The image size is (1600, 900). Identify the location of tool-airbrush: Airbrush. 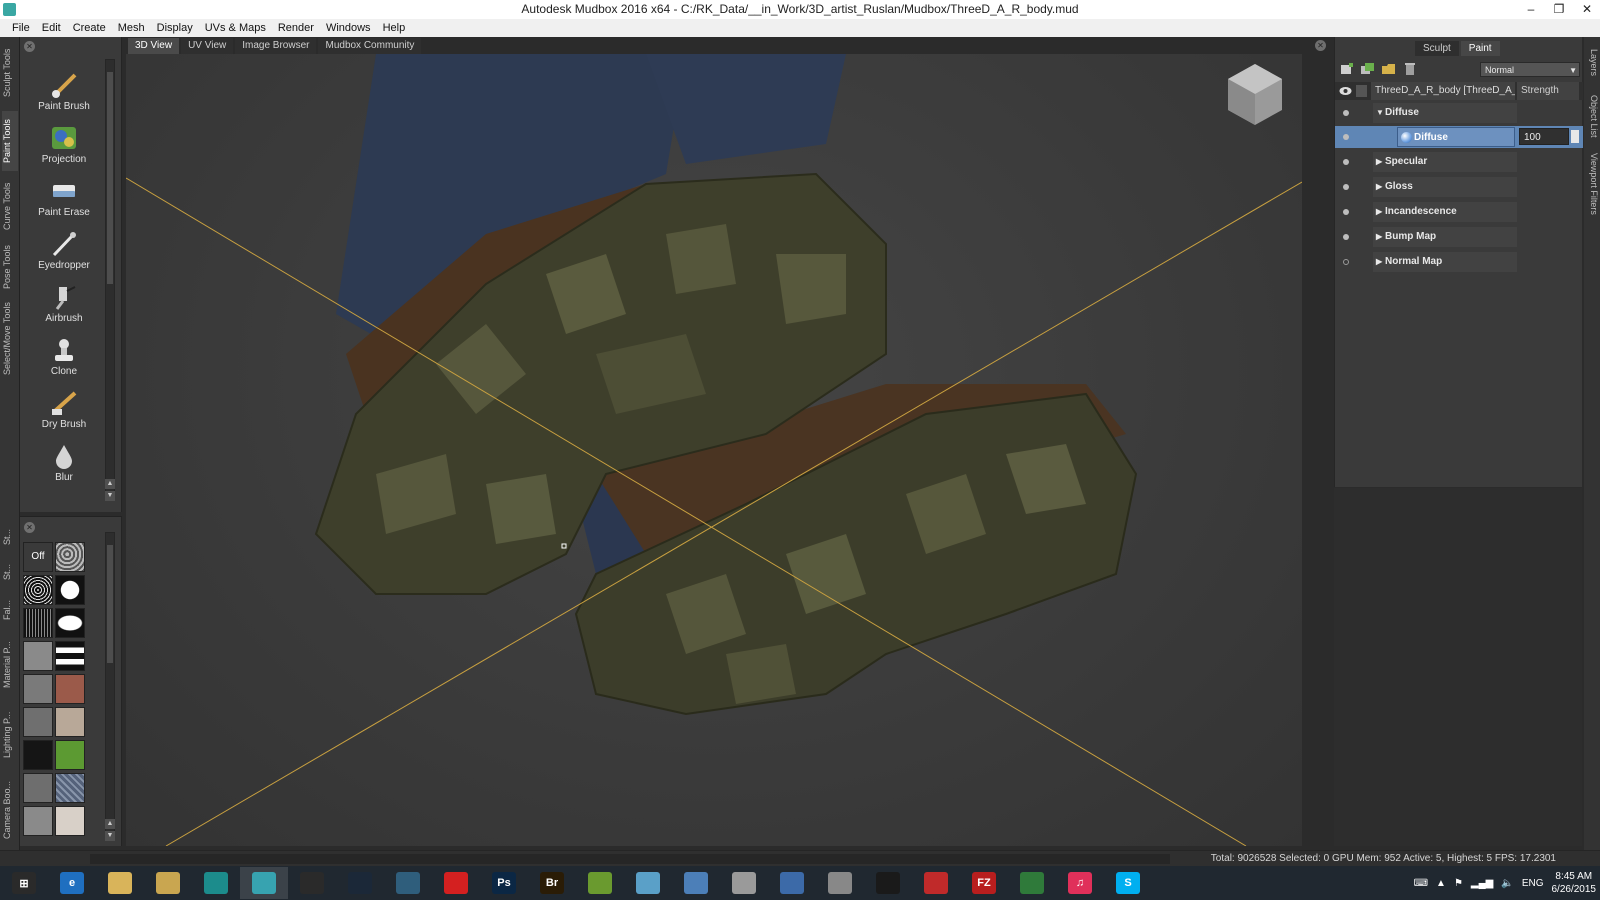
(64, 305).